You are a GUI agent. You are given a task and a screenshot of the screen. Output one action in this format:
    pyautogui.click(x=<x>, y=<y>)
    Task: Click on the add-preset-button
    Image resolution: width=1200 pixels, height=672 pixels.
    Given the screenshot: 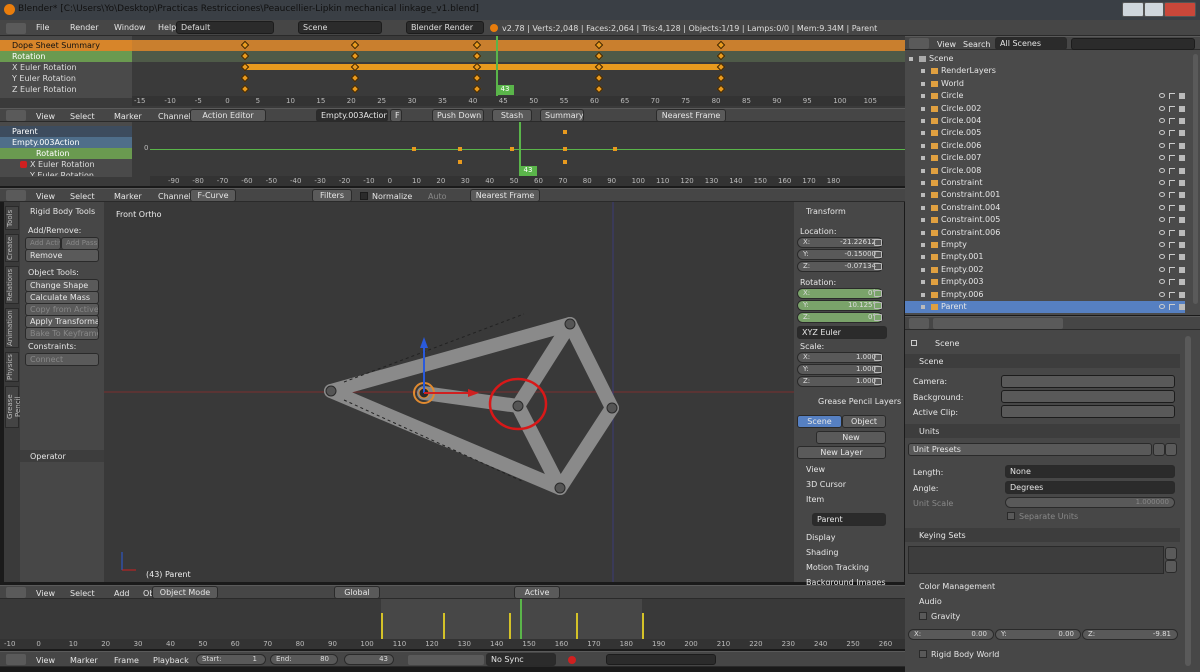 What is the action you would take?
    pyautogui.click(x=1159, y=449)
    